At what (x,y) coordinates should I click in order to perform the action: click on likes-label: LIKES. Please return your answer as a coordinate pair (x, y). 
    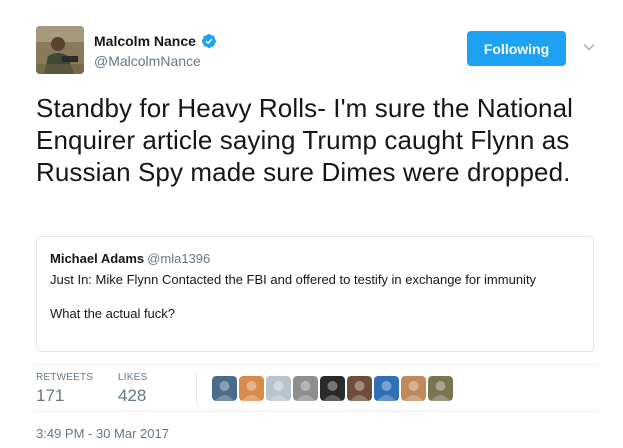
    Looking at the image, I should click on (133, 377).